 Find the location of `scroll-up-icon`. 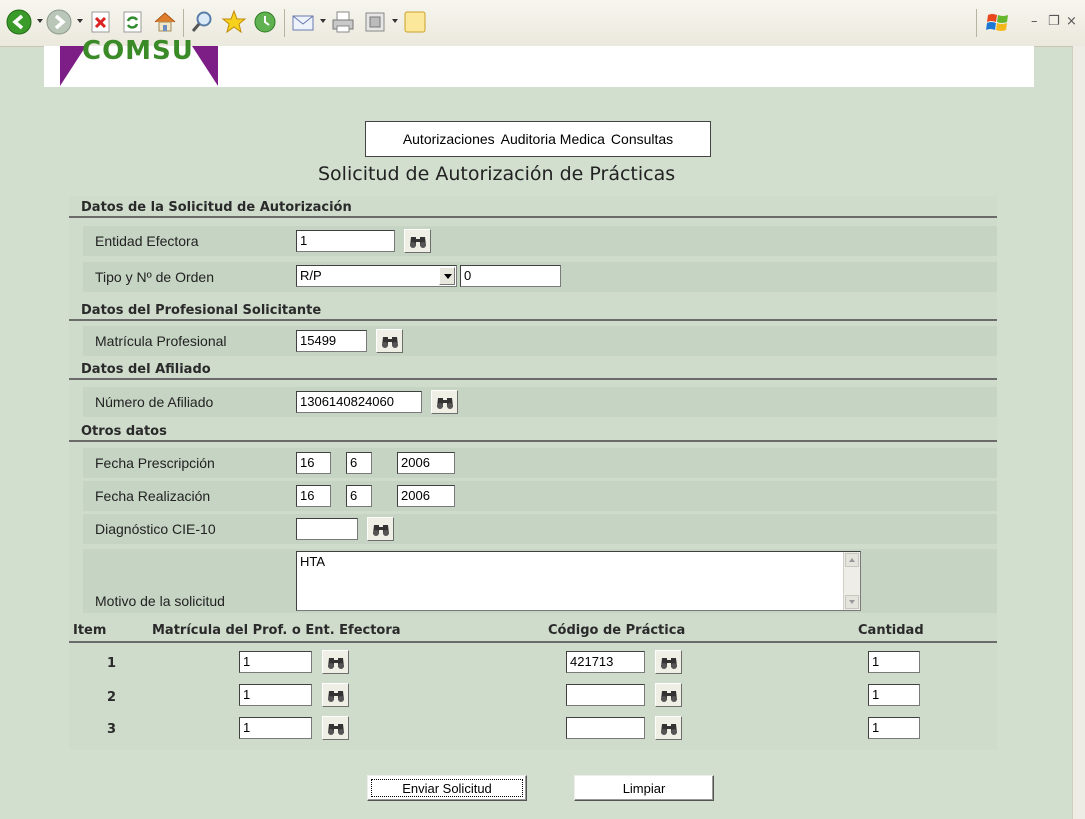

scroll-up-icon is located at coordinates (852, 560).